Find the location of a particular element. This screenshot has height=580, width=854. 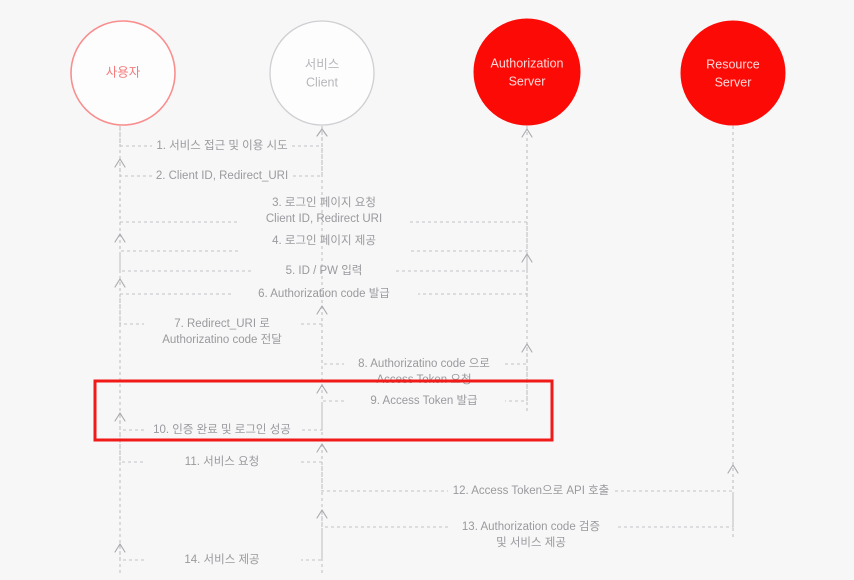

message-label-2: 2. Client ID, Redirect_URI is located at coordinates (222, 176).